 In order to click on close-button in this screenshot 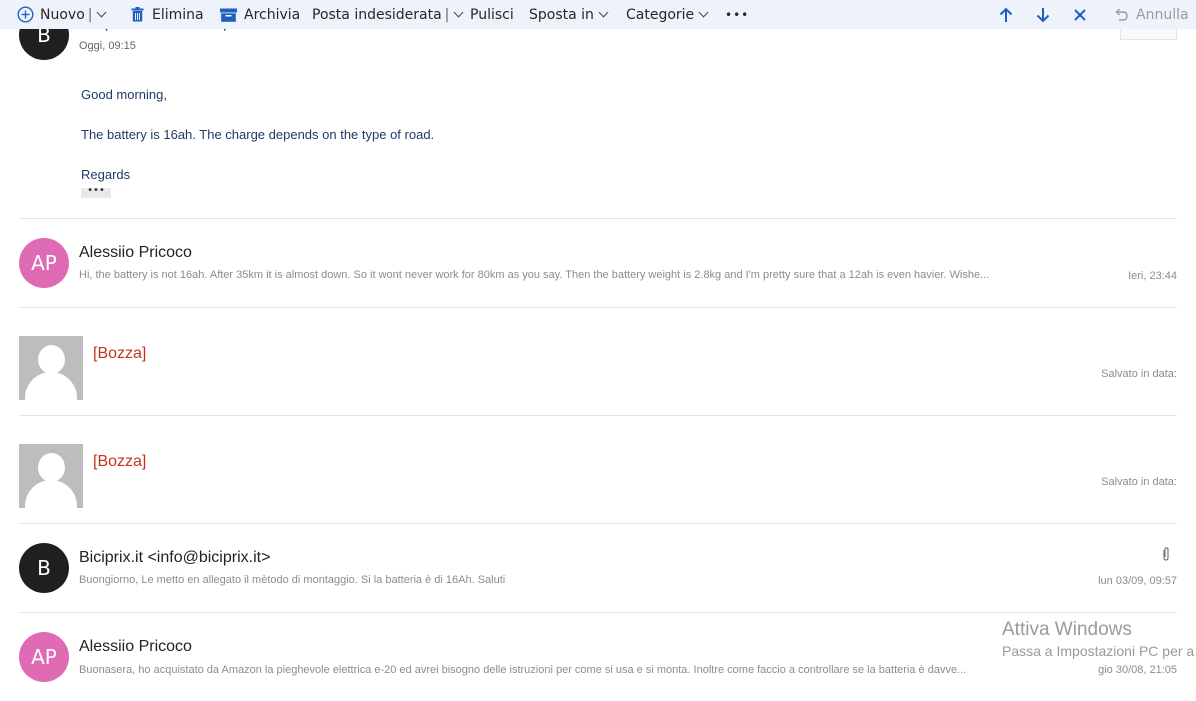, I will do `click(1080, 14)`.